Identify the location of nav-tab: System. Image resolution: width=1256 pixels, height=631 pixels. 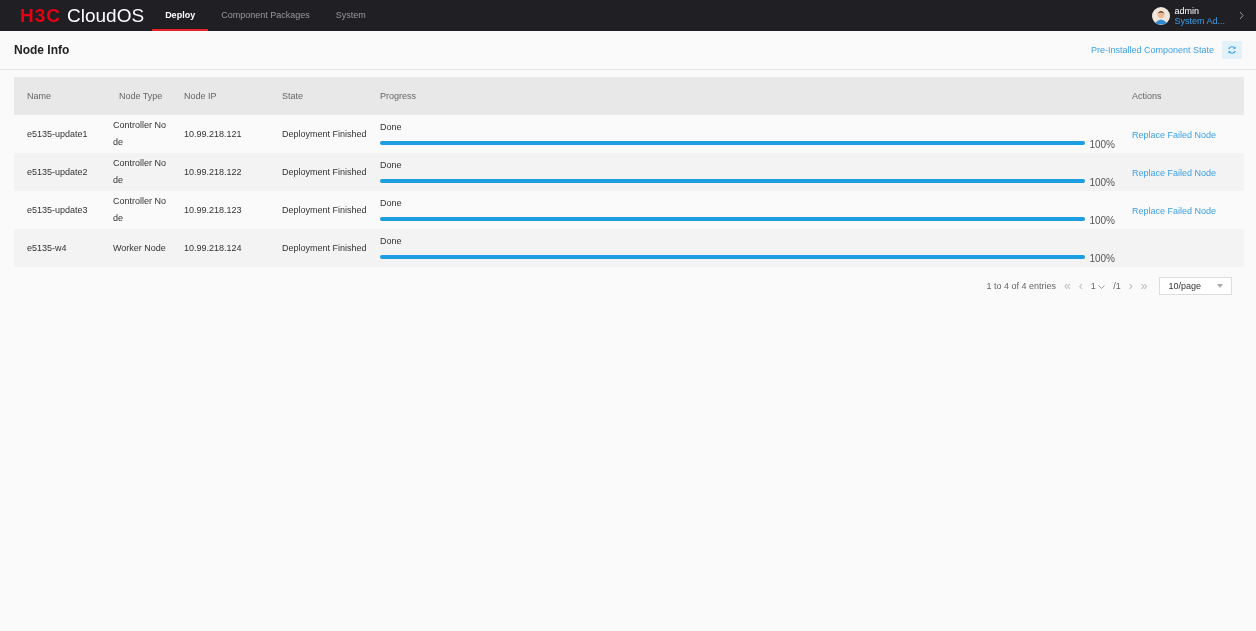
(350, 15).